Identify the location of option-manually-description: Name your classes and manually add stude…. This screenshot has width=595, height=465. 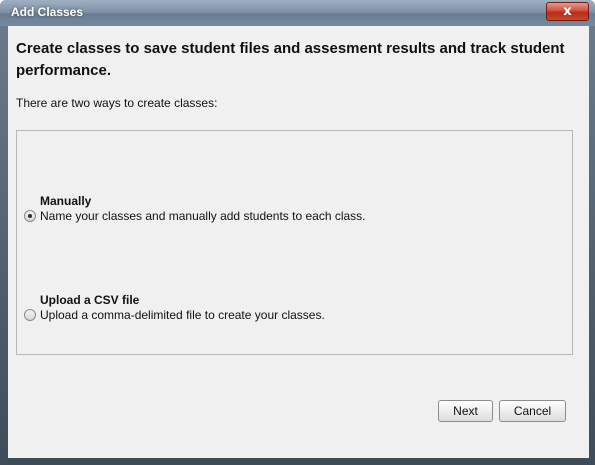
(203, 216).